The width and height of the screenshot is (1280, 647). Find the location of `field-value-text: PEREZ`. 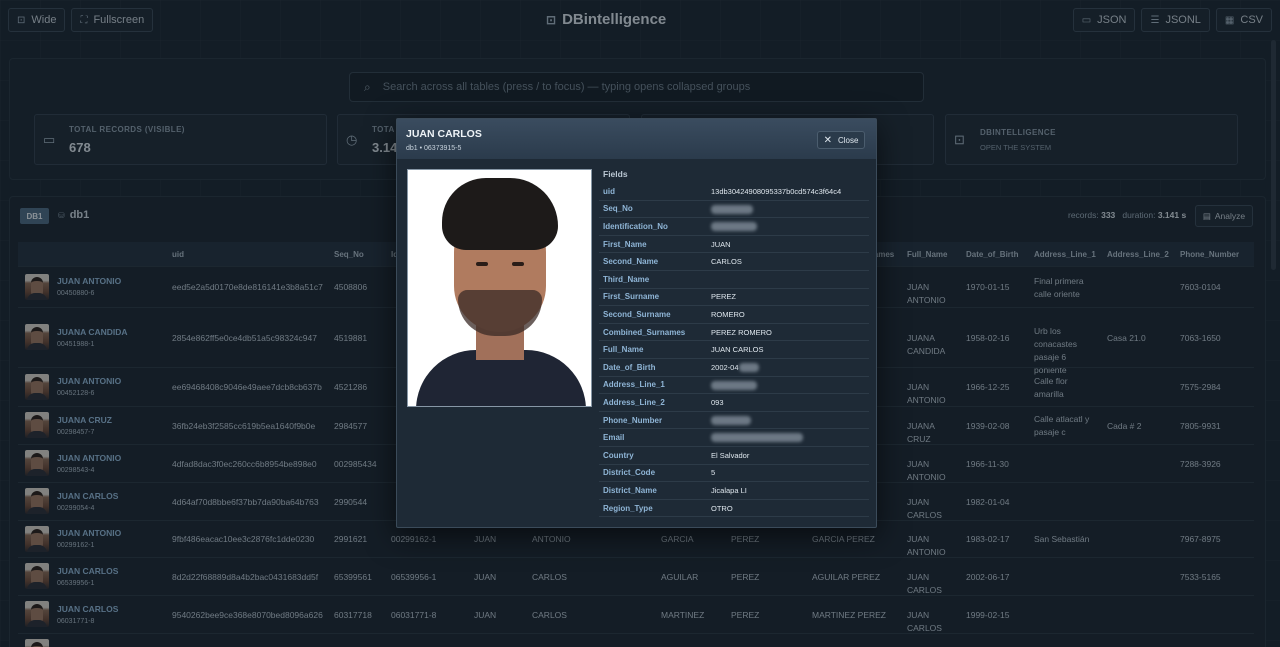

field-value-text: PEREZ is located at coordinates (724, 297).